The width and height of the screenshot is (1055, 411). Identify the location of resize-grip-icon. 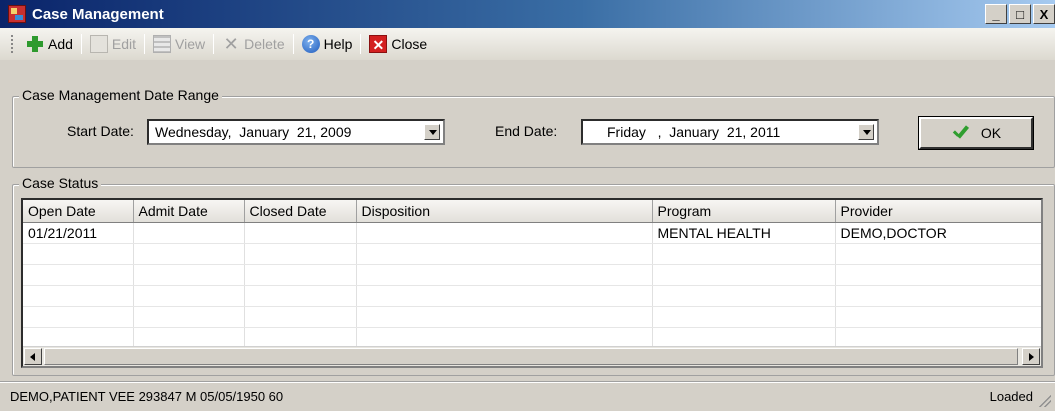
(1045, 401).